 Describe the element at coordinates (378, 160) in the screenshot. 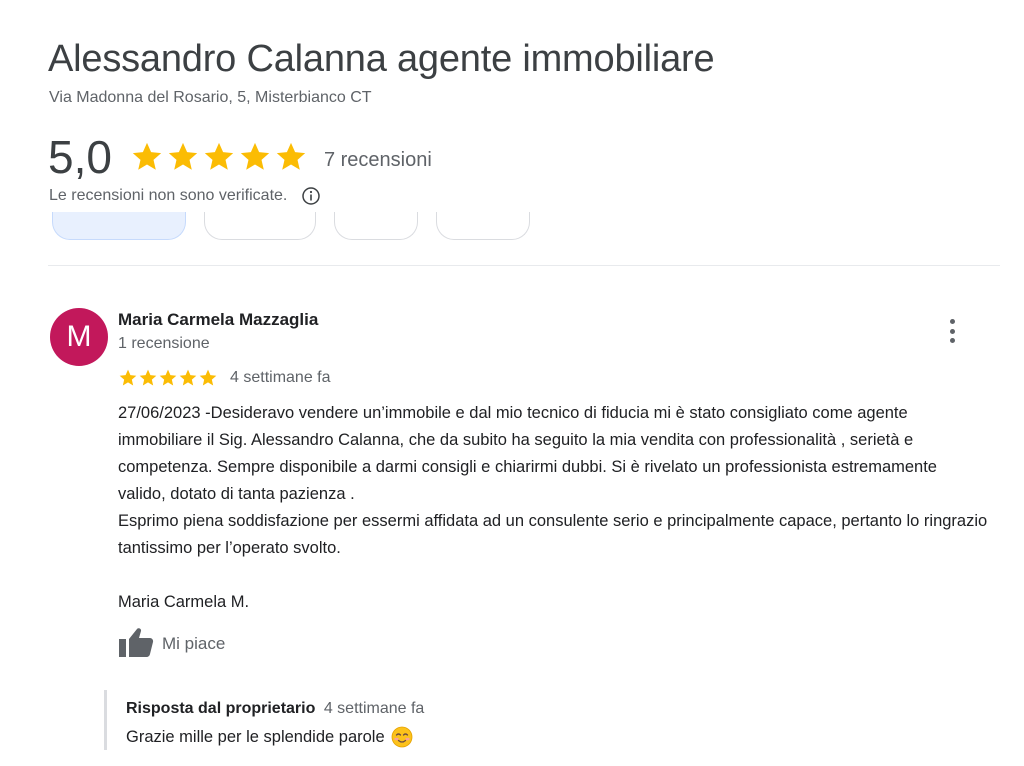

I see `review-count-link: 7 recensioni` at that location.